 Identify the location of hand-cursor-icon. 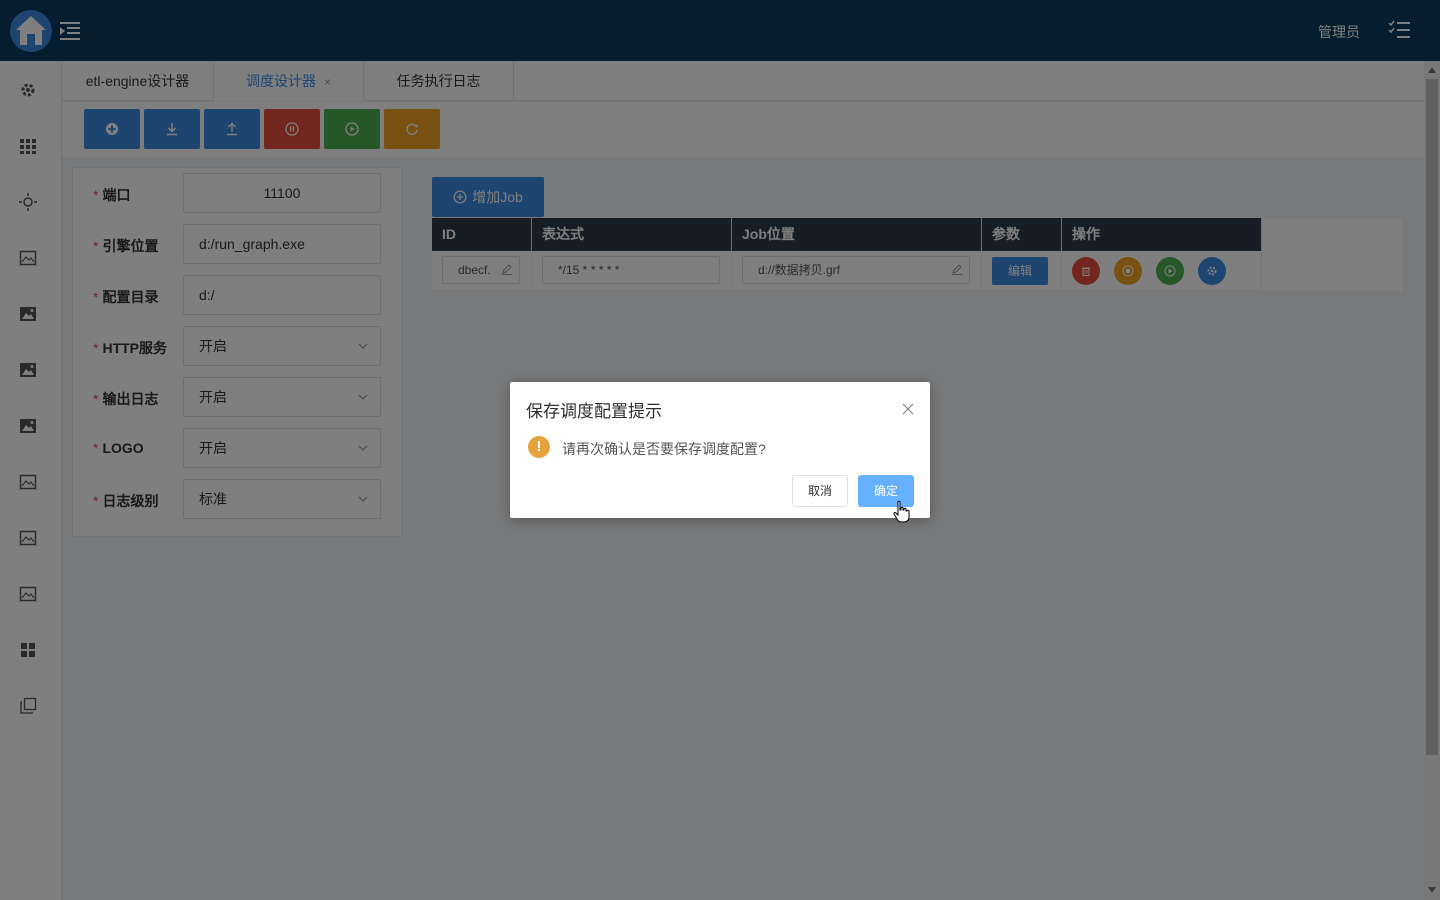
(901, 511).